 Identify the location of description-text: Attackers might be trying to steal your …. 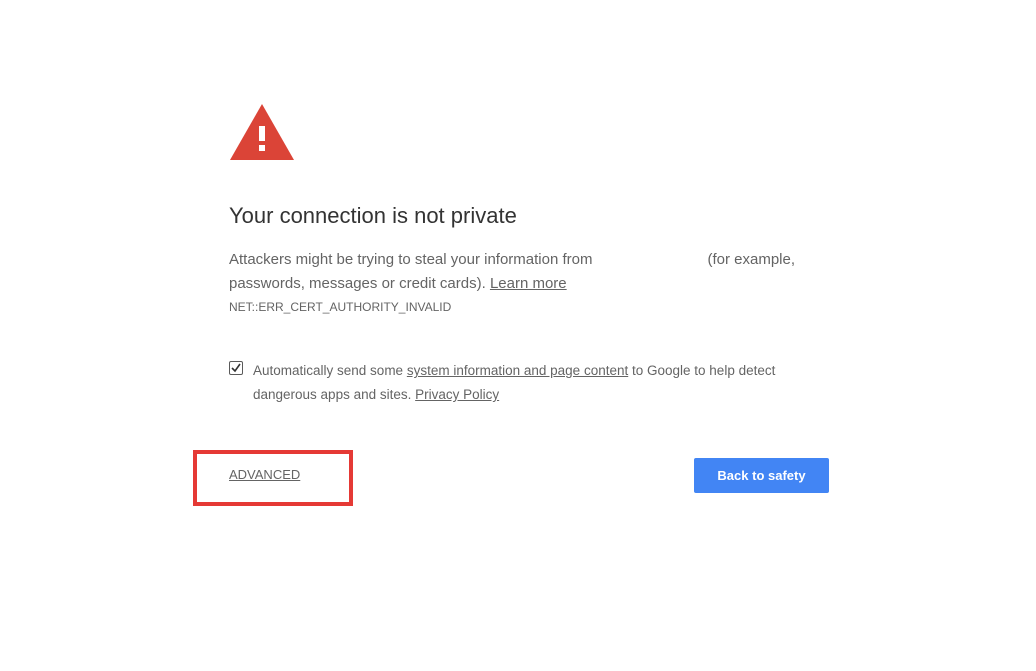
(411, 259).